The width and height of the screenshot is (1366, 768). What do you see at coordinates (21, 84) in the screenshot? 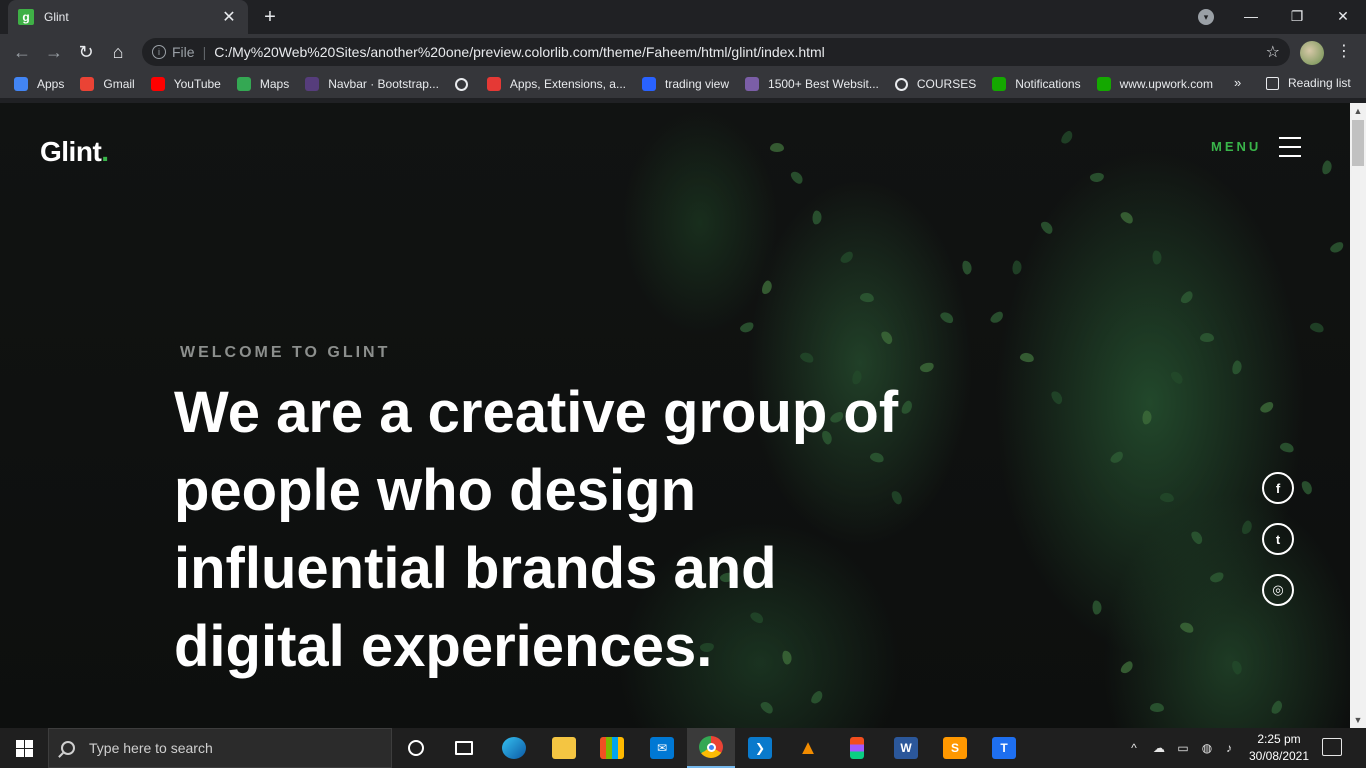
I see `apps-grid-icon` at bounding box center [21, 84].